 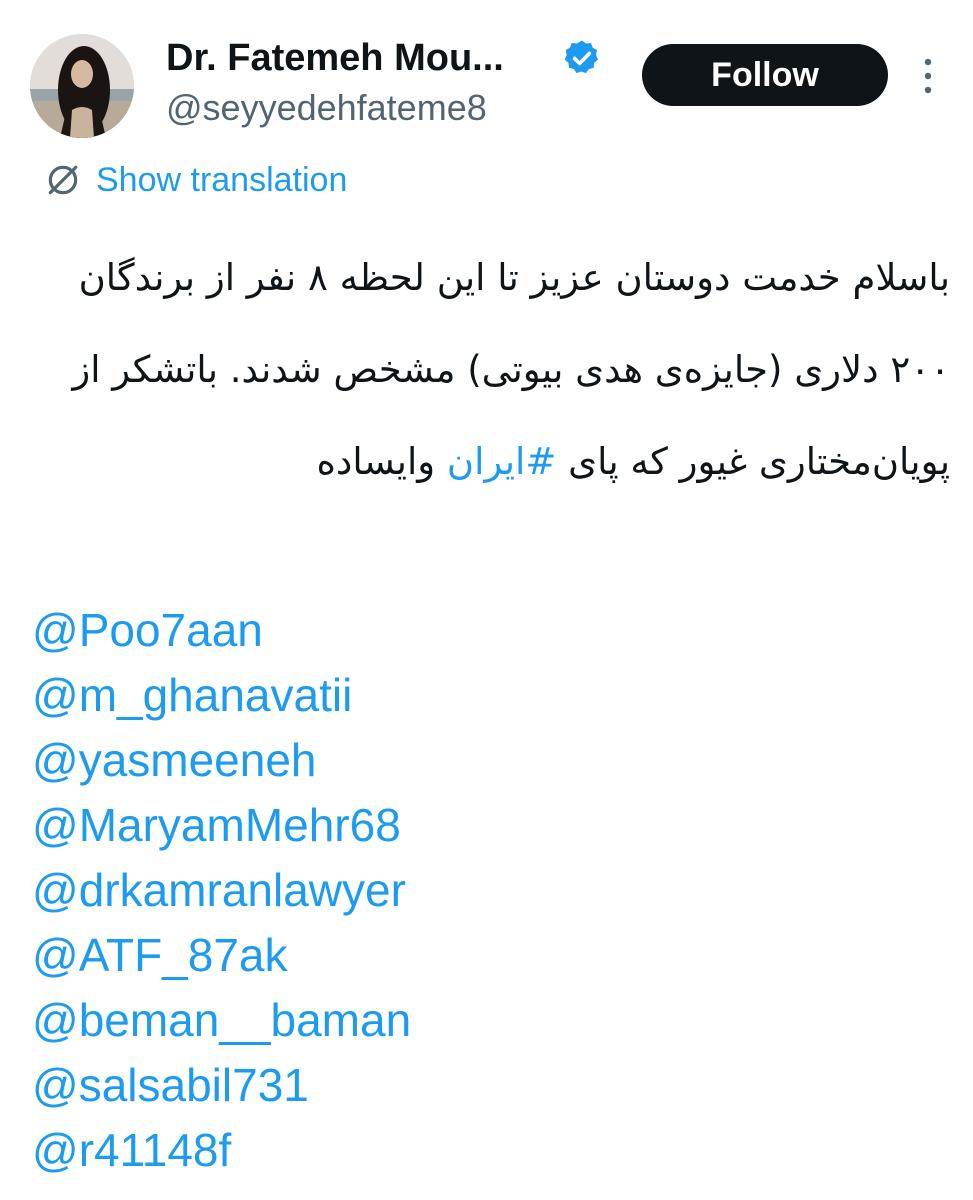 What do you see at coordinates (765, 75) in the screenshot?
I see `follow-button: Follow` at bounding box center [765, 75].